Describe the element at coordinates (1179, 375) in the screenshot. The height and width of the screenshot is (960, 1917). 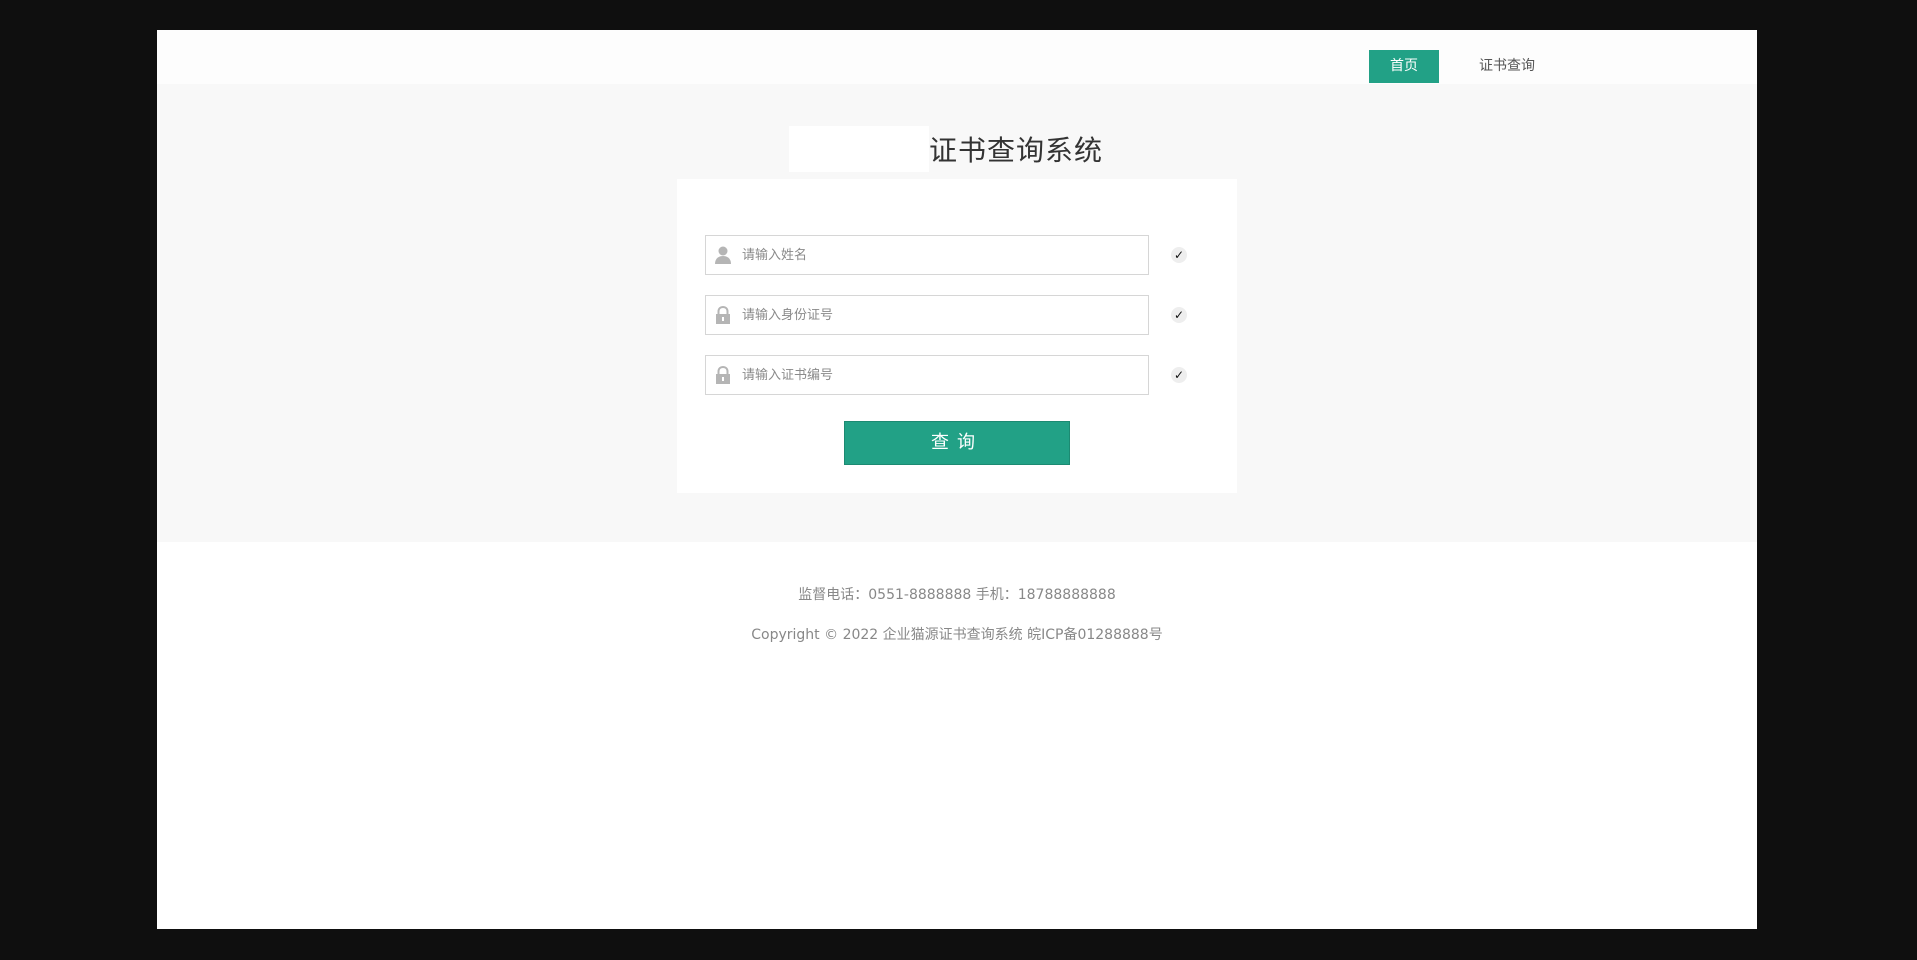
I see `certificate-check-icon: ✓` at that location.